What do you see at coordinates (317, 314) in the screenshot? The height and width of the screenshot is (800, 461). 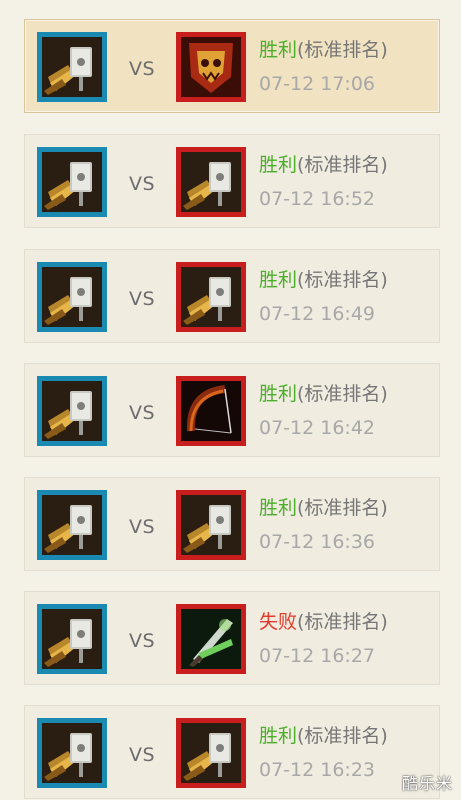 I see `match-time: 07-12 16:49` at bounding box center [317, 314].